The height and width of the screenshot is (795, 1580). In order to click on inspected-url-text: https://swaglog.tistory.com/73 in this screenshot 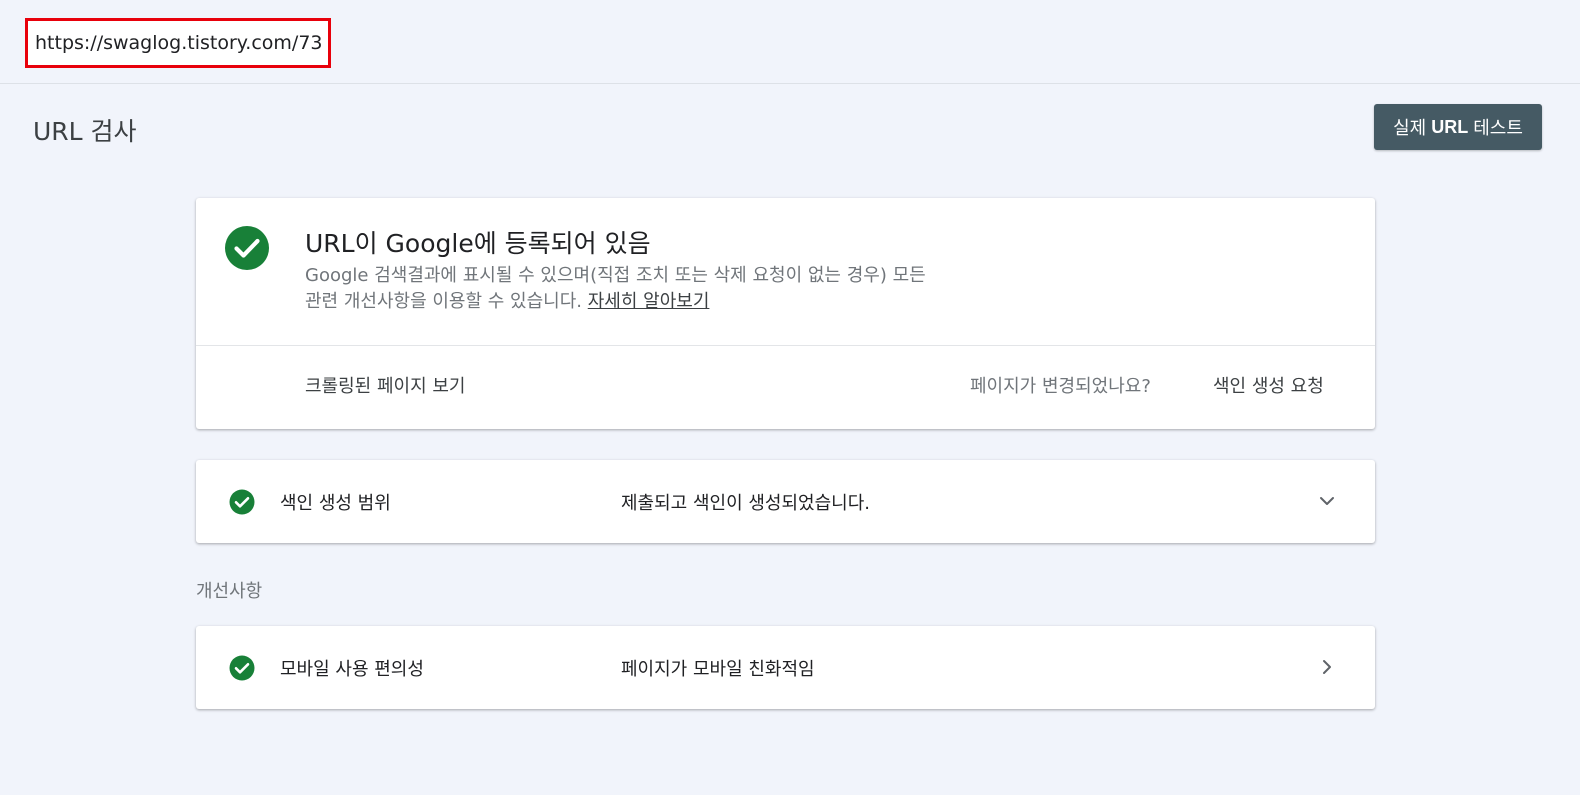, I will do `click(179, 43)`.